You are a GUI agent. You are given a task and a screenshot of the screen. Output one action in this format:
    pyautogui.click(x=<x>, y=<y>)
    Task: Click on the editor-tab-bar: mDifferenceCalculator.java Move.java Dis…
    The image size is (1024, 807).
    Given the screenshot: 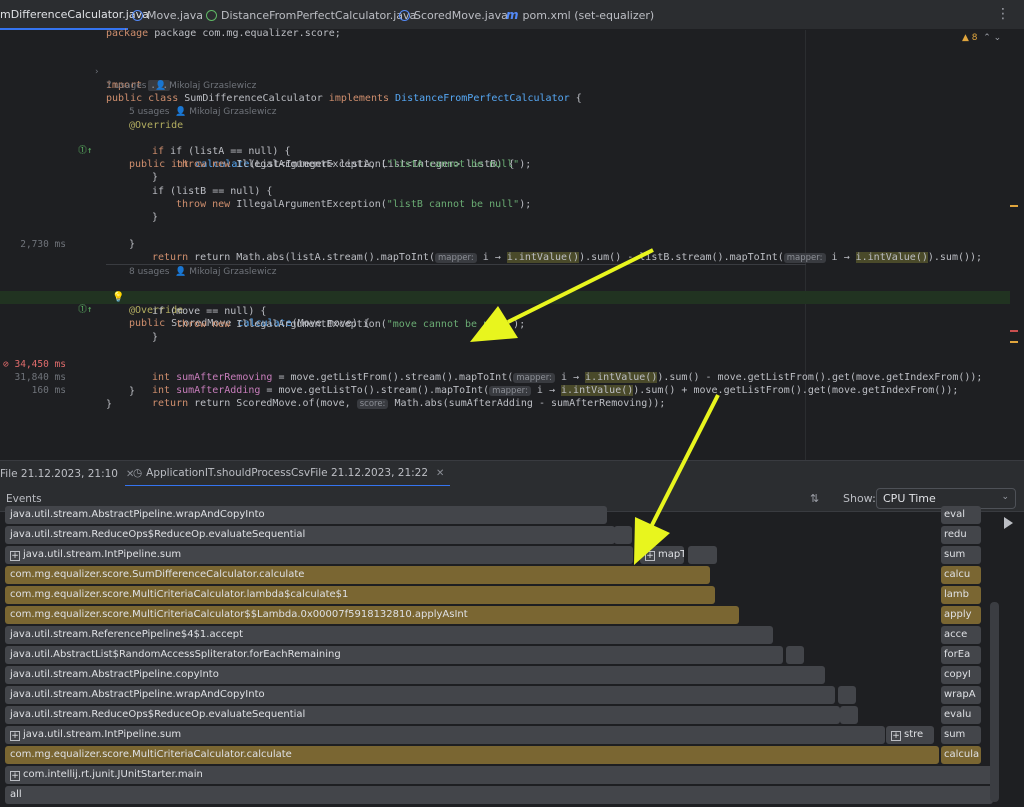 What is the action you would take?
    pyautogui.click(x=512, y=15)
    